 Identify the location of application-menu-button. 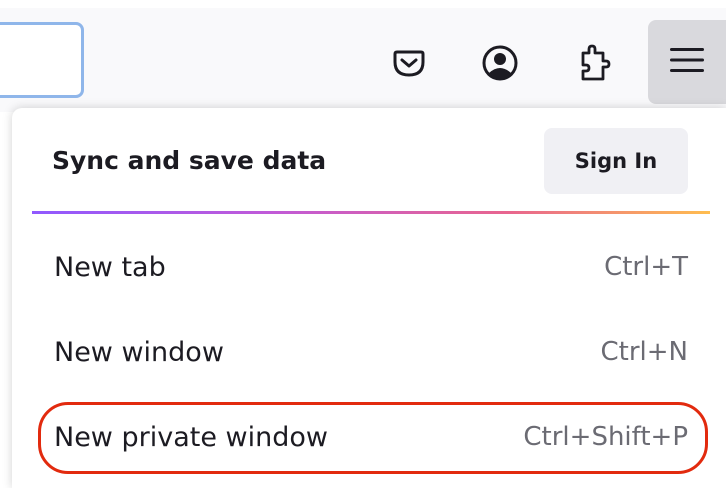
(687, 62).